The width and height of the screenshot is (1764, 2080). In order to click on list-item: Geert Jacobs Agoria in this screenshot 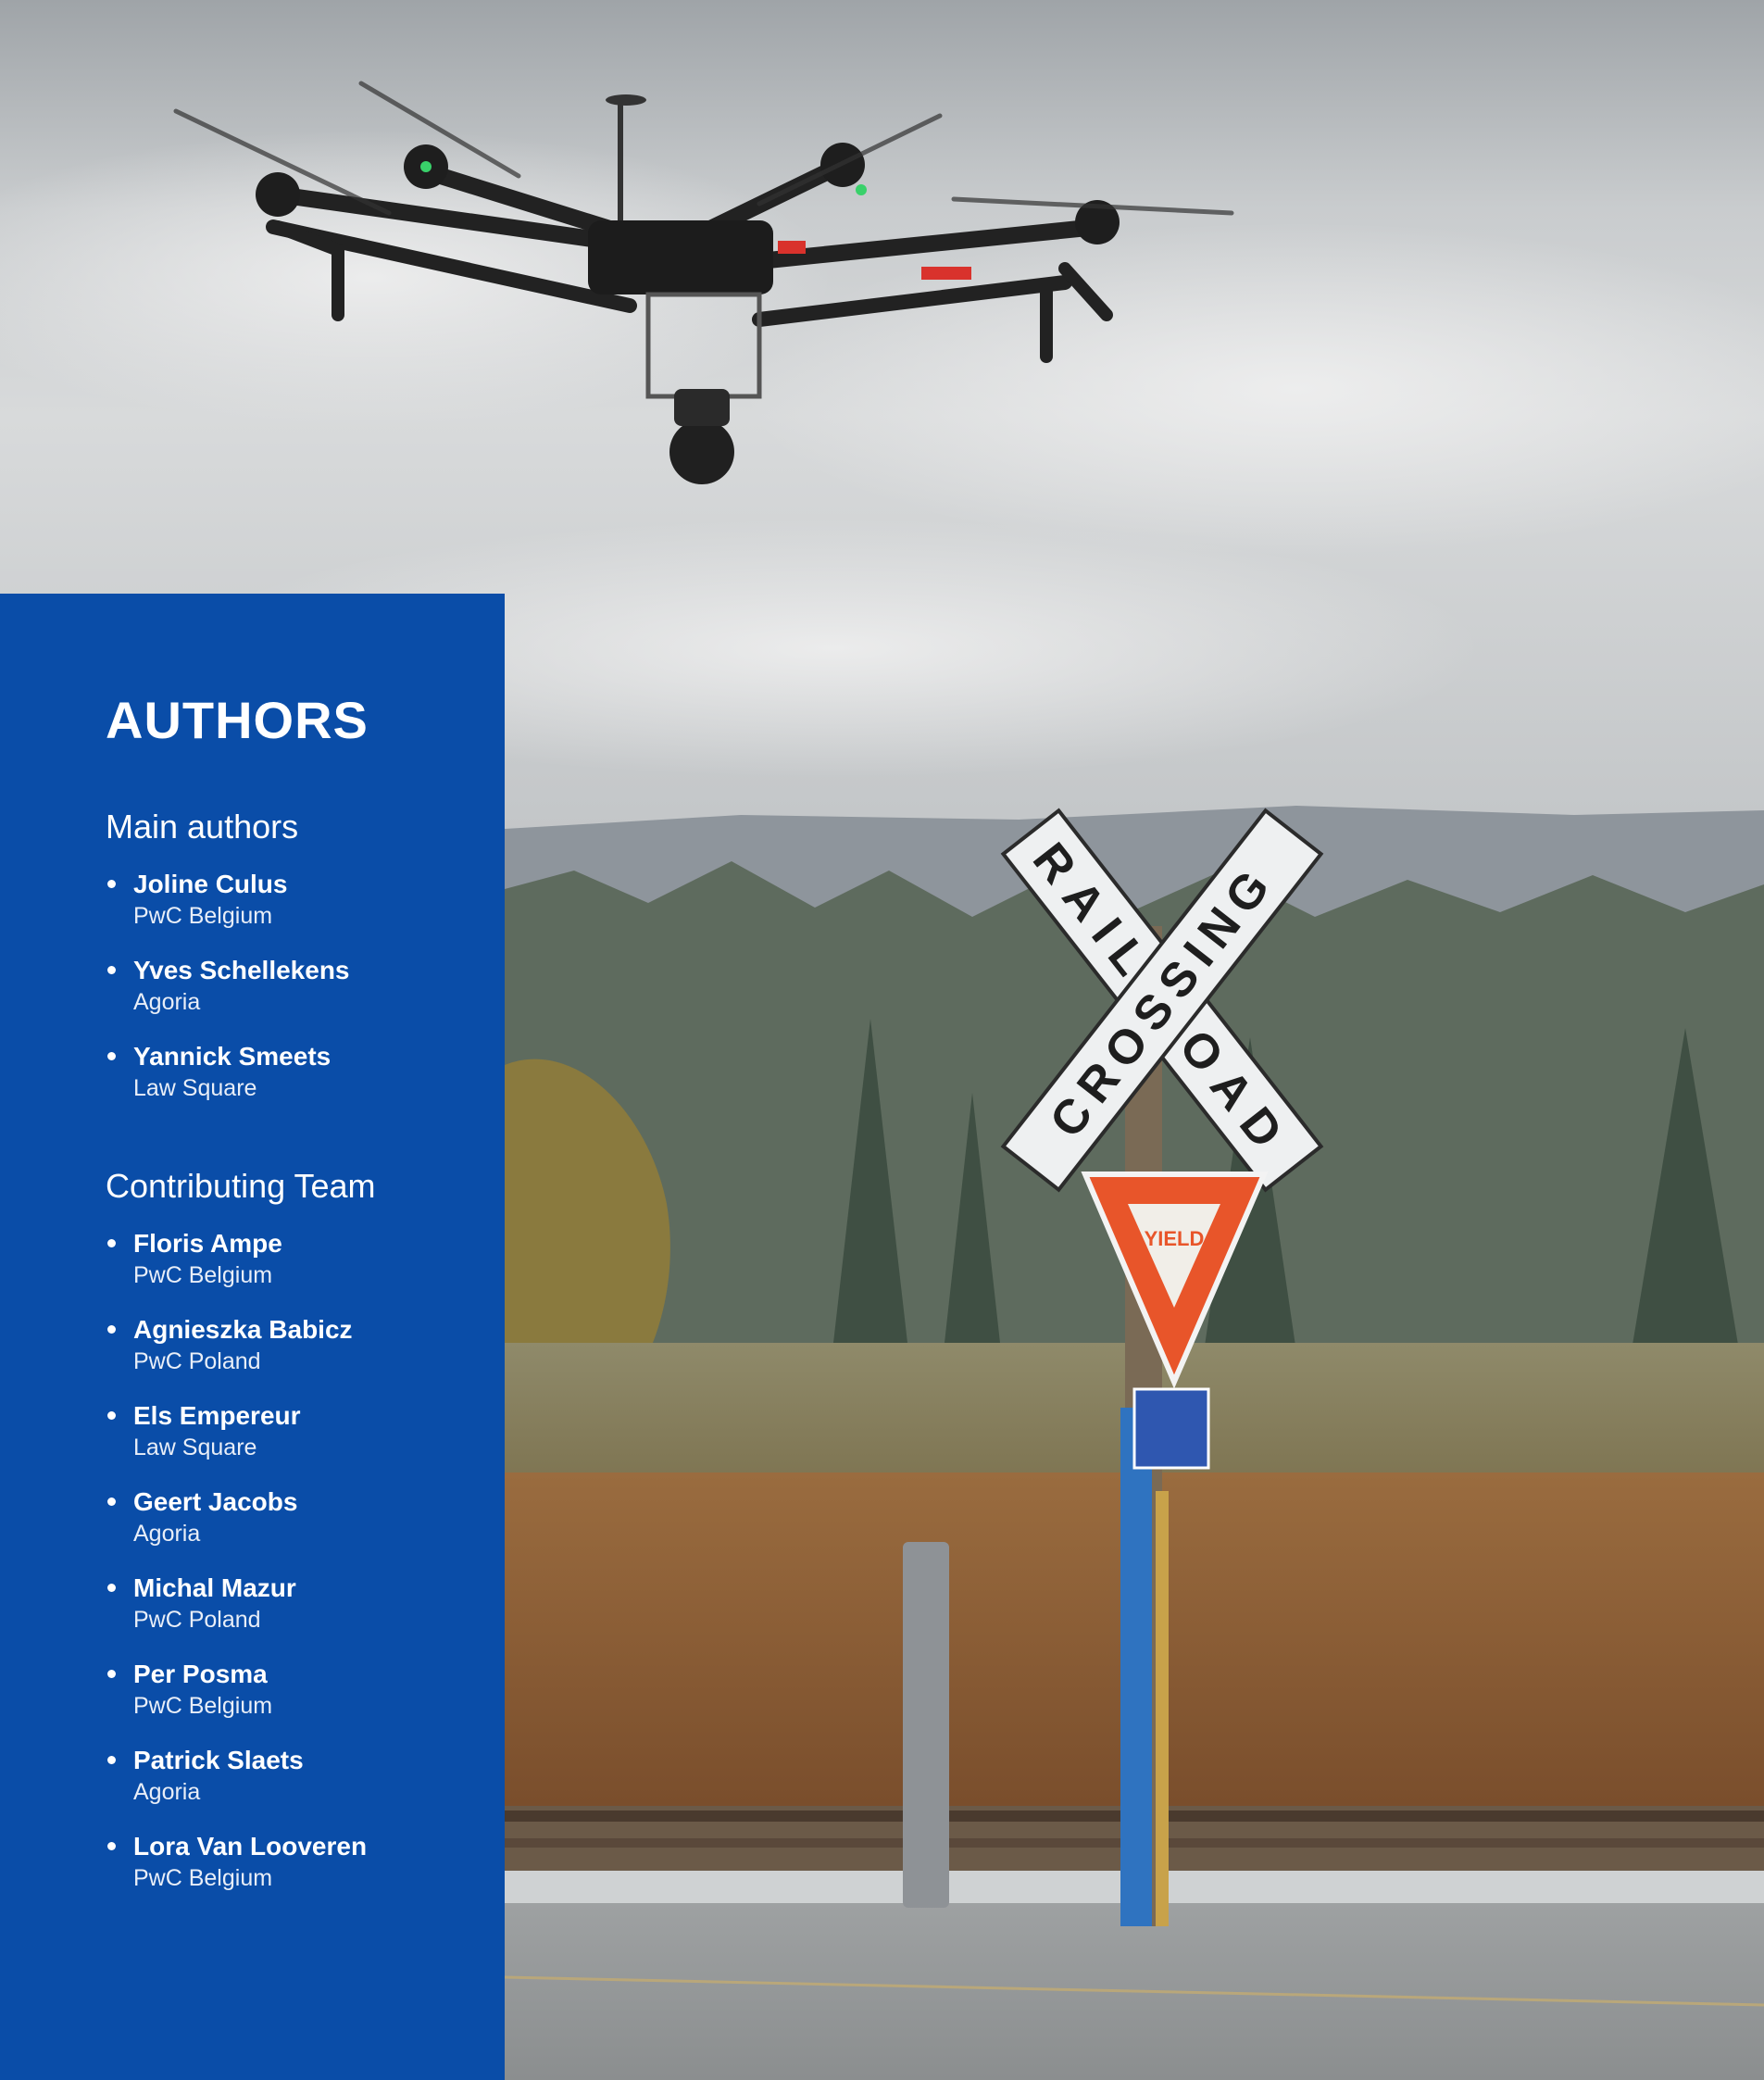, I will do `click(237, 1529)`.